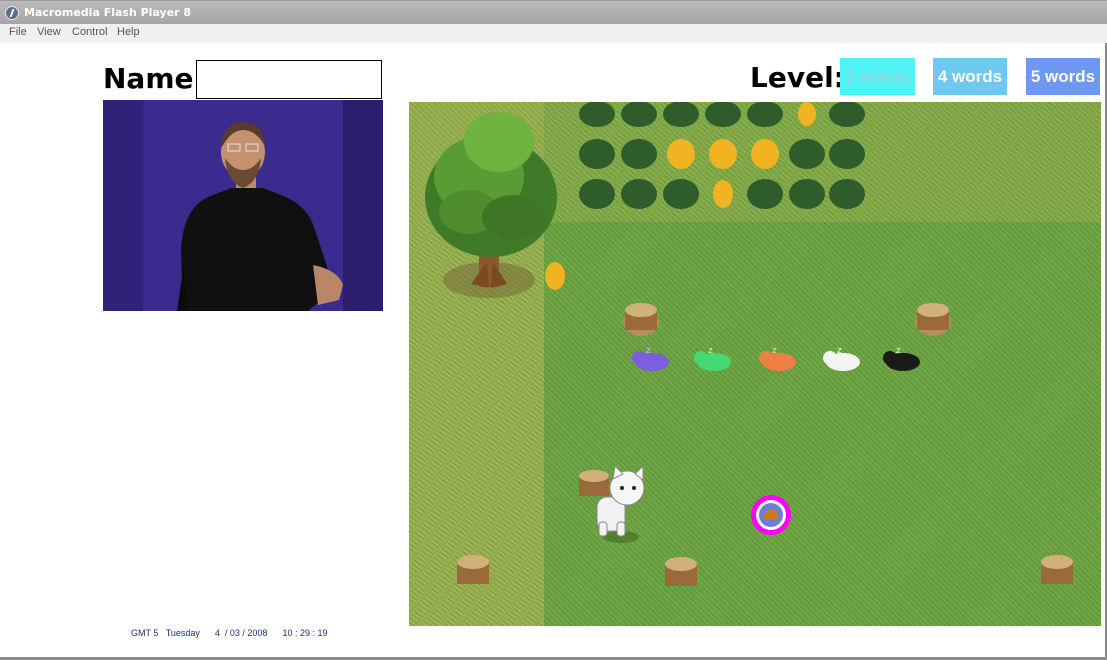  Describe the element at coordinates (145, 633) in the screenshot. I see `timezone-text: GMT 5` at that location.